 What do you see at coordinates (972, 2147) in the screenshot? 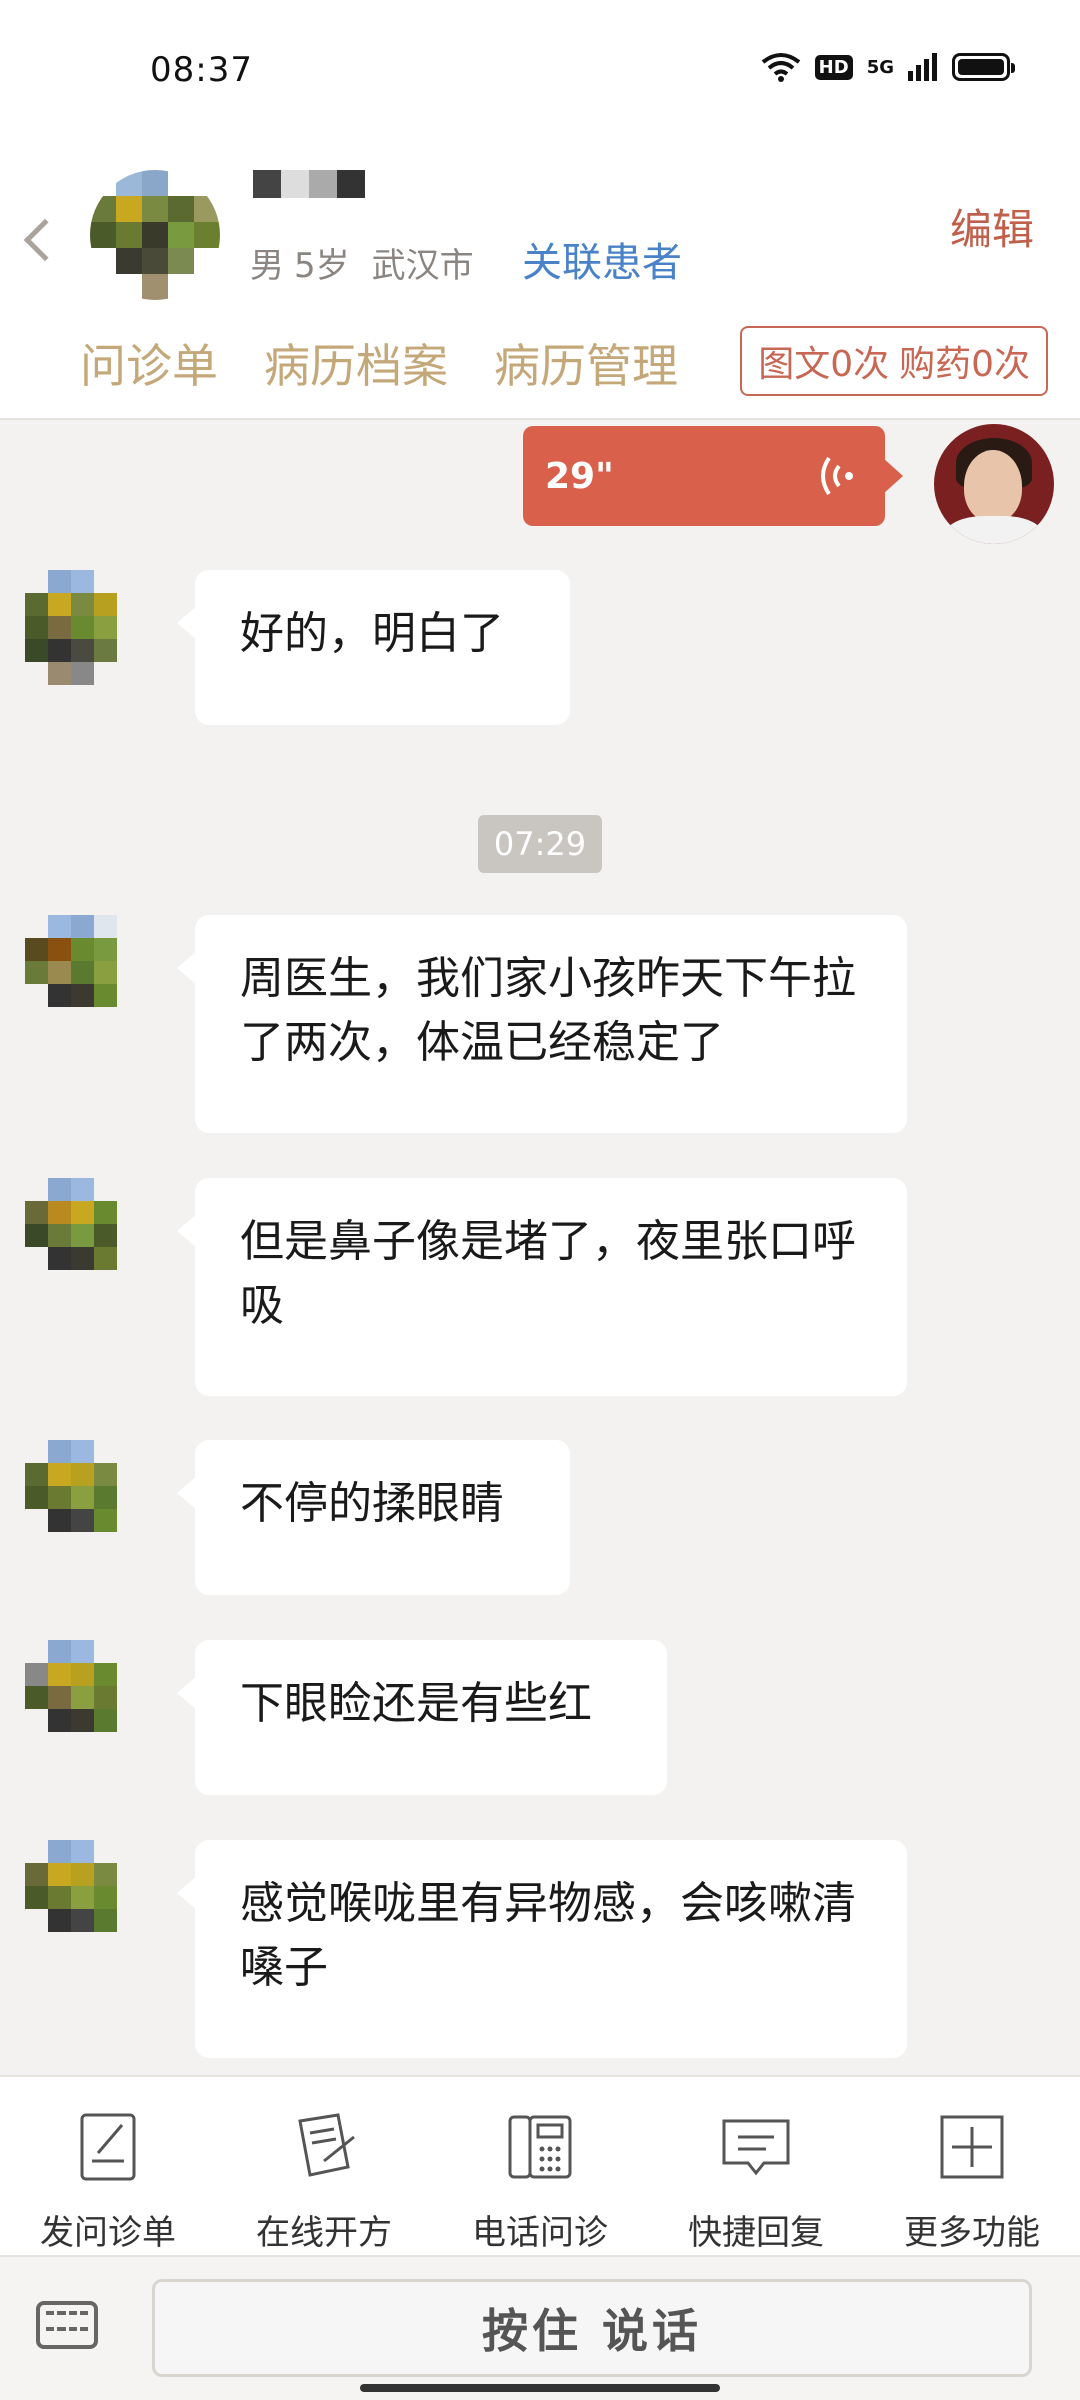
I see `plus-box-icon` at bounding box center [972, 2147].